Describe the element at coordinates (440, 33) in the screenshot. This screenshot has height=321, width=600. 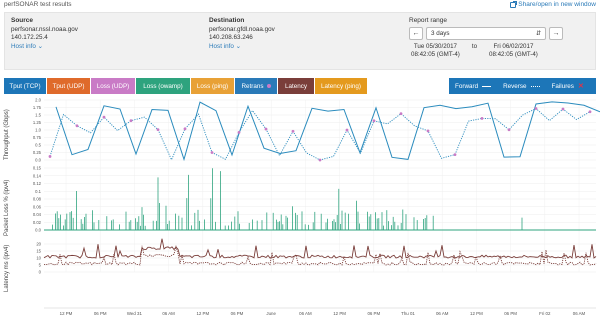
I see `range-select-value: 3 days` at that location.